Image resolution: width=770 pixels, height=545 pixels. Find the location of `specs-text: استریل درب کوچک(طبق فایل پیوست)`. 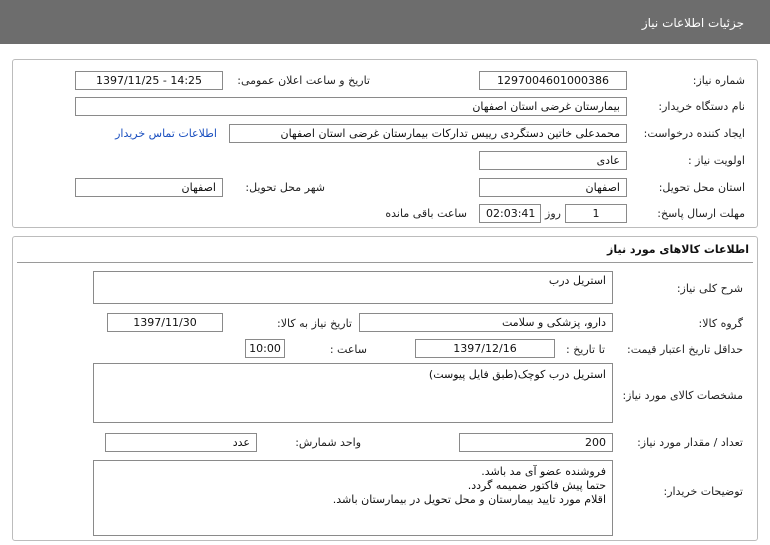

specs-text: استریل درب کوچک(طبق فایل پیوست) is located at coordinates (517, 374).